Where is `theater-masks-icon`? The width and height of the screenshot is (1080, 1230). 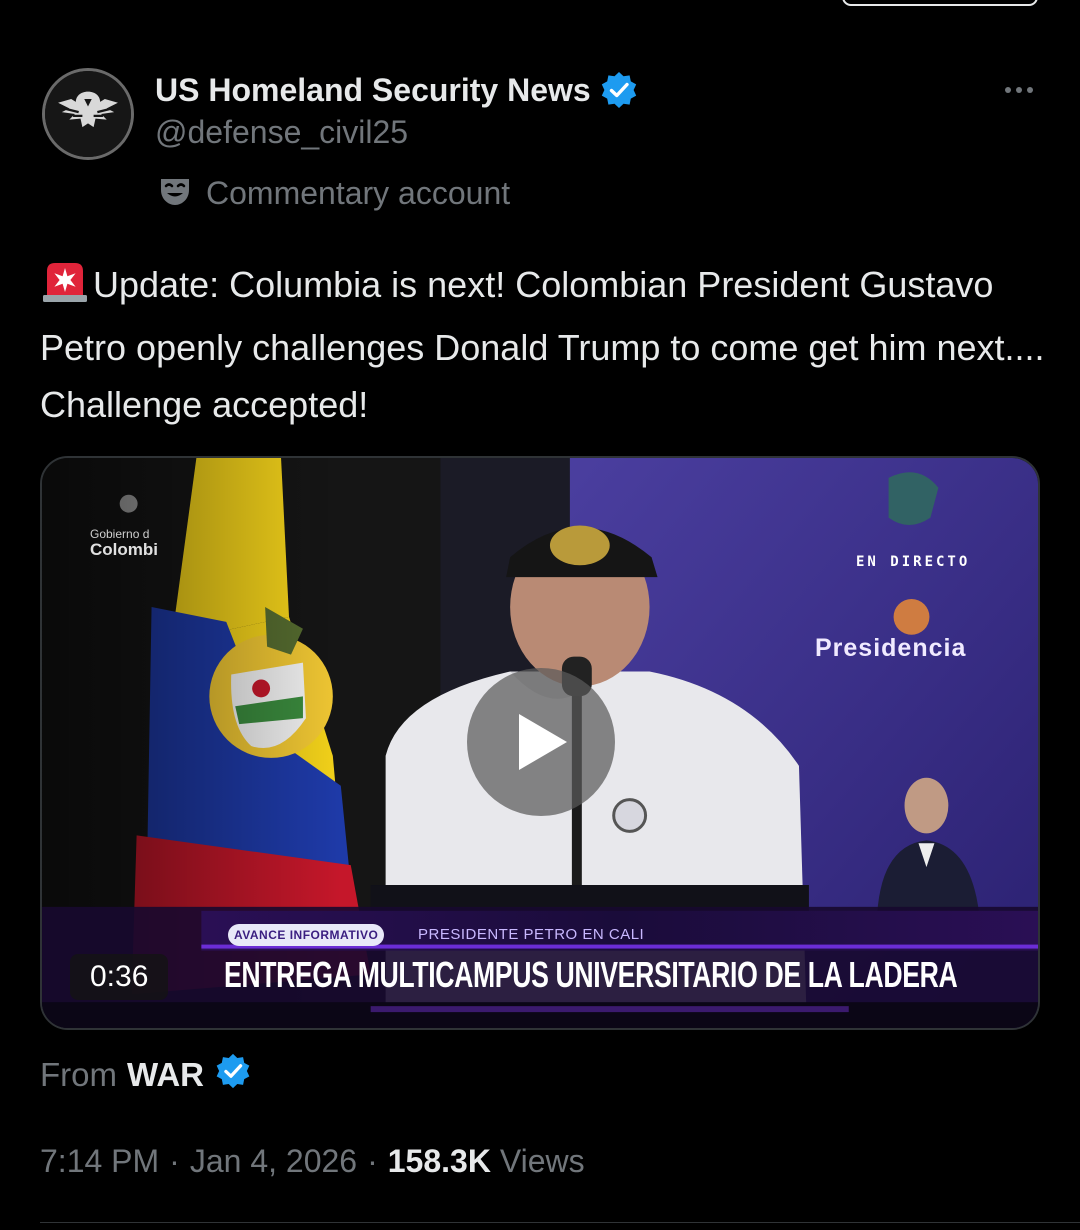 theater-masks-icon is located at coordinates (175, 193).